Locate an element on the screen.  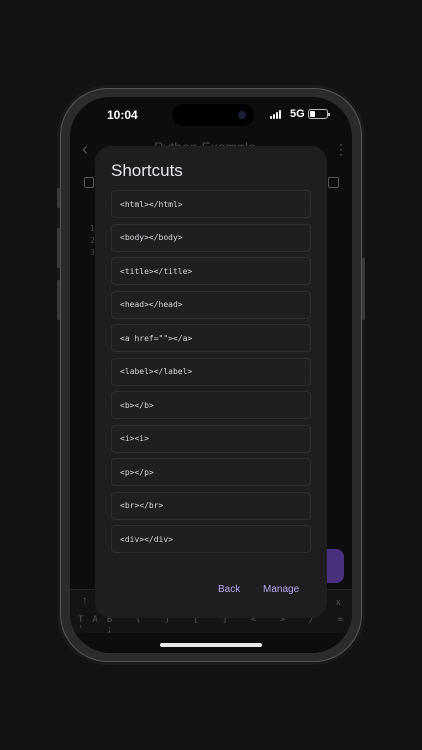
up-arrow-icon: ↑ is located at coordinates (85, 600).